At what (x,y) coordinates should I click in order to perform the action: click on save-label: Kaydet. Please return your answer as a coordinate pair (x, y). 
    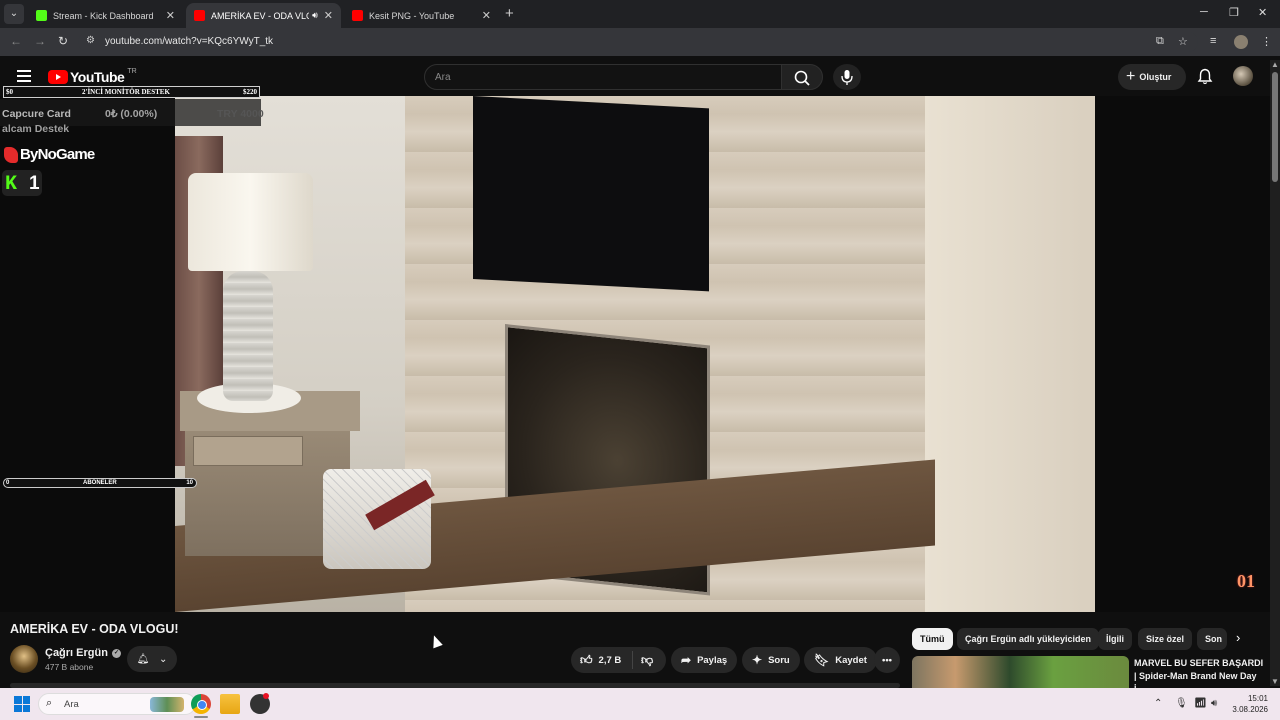
    Looking at the image, I should click on (851, 660).